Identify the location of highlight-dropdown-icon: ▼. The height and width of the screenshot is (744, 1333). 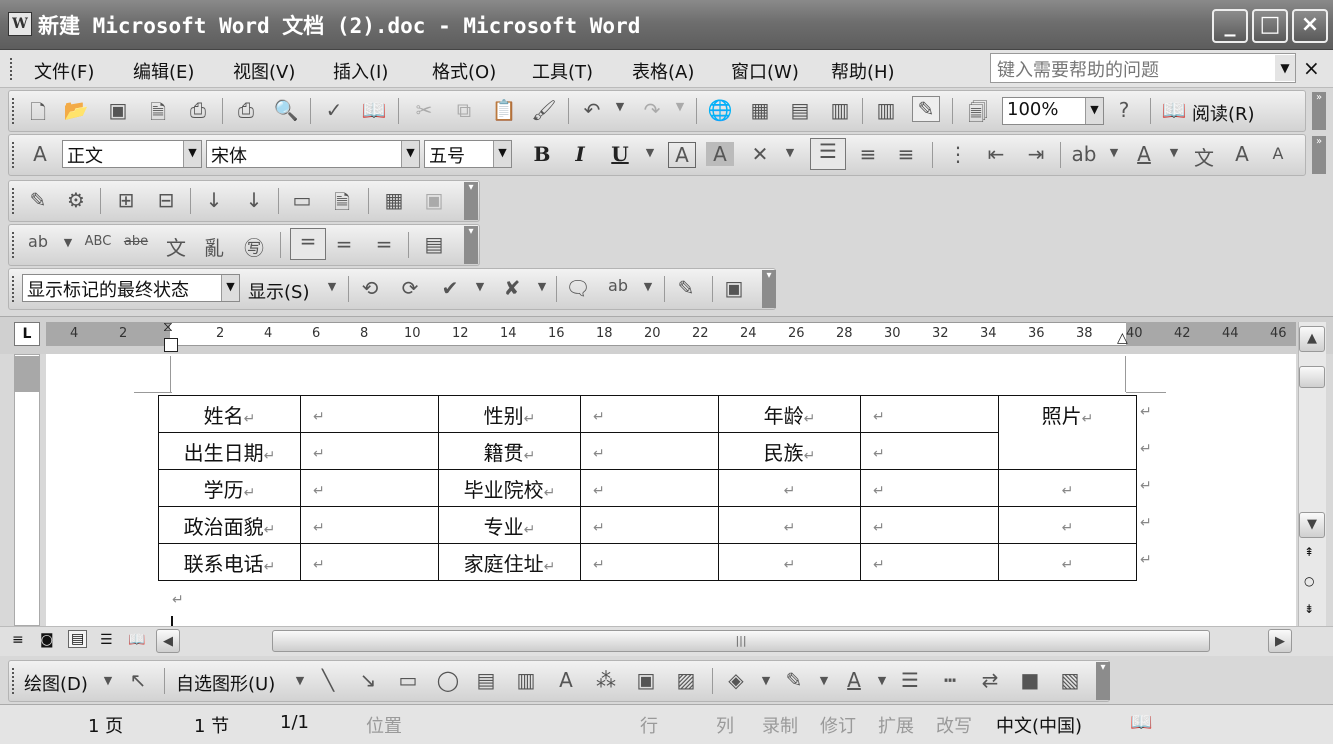
(68, 242).